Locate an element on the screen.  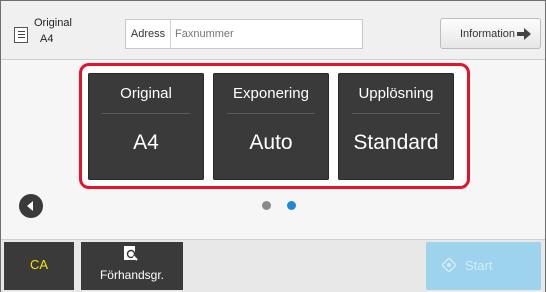
ca-label: CA is located at coordinates (39, 264).